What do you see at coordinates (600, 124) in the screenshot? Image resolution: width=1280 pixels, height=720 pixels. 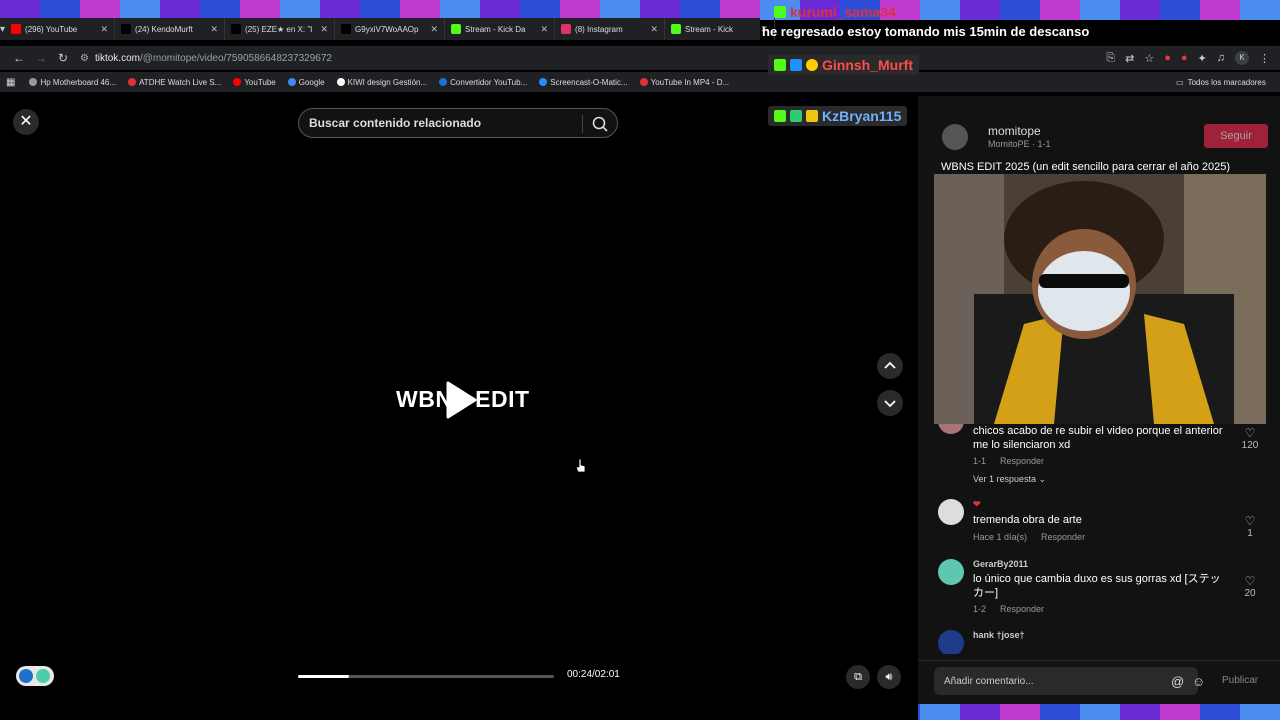 I see `search-icon` at bounding box center [600, 124].